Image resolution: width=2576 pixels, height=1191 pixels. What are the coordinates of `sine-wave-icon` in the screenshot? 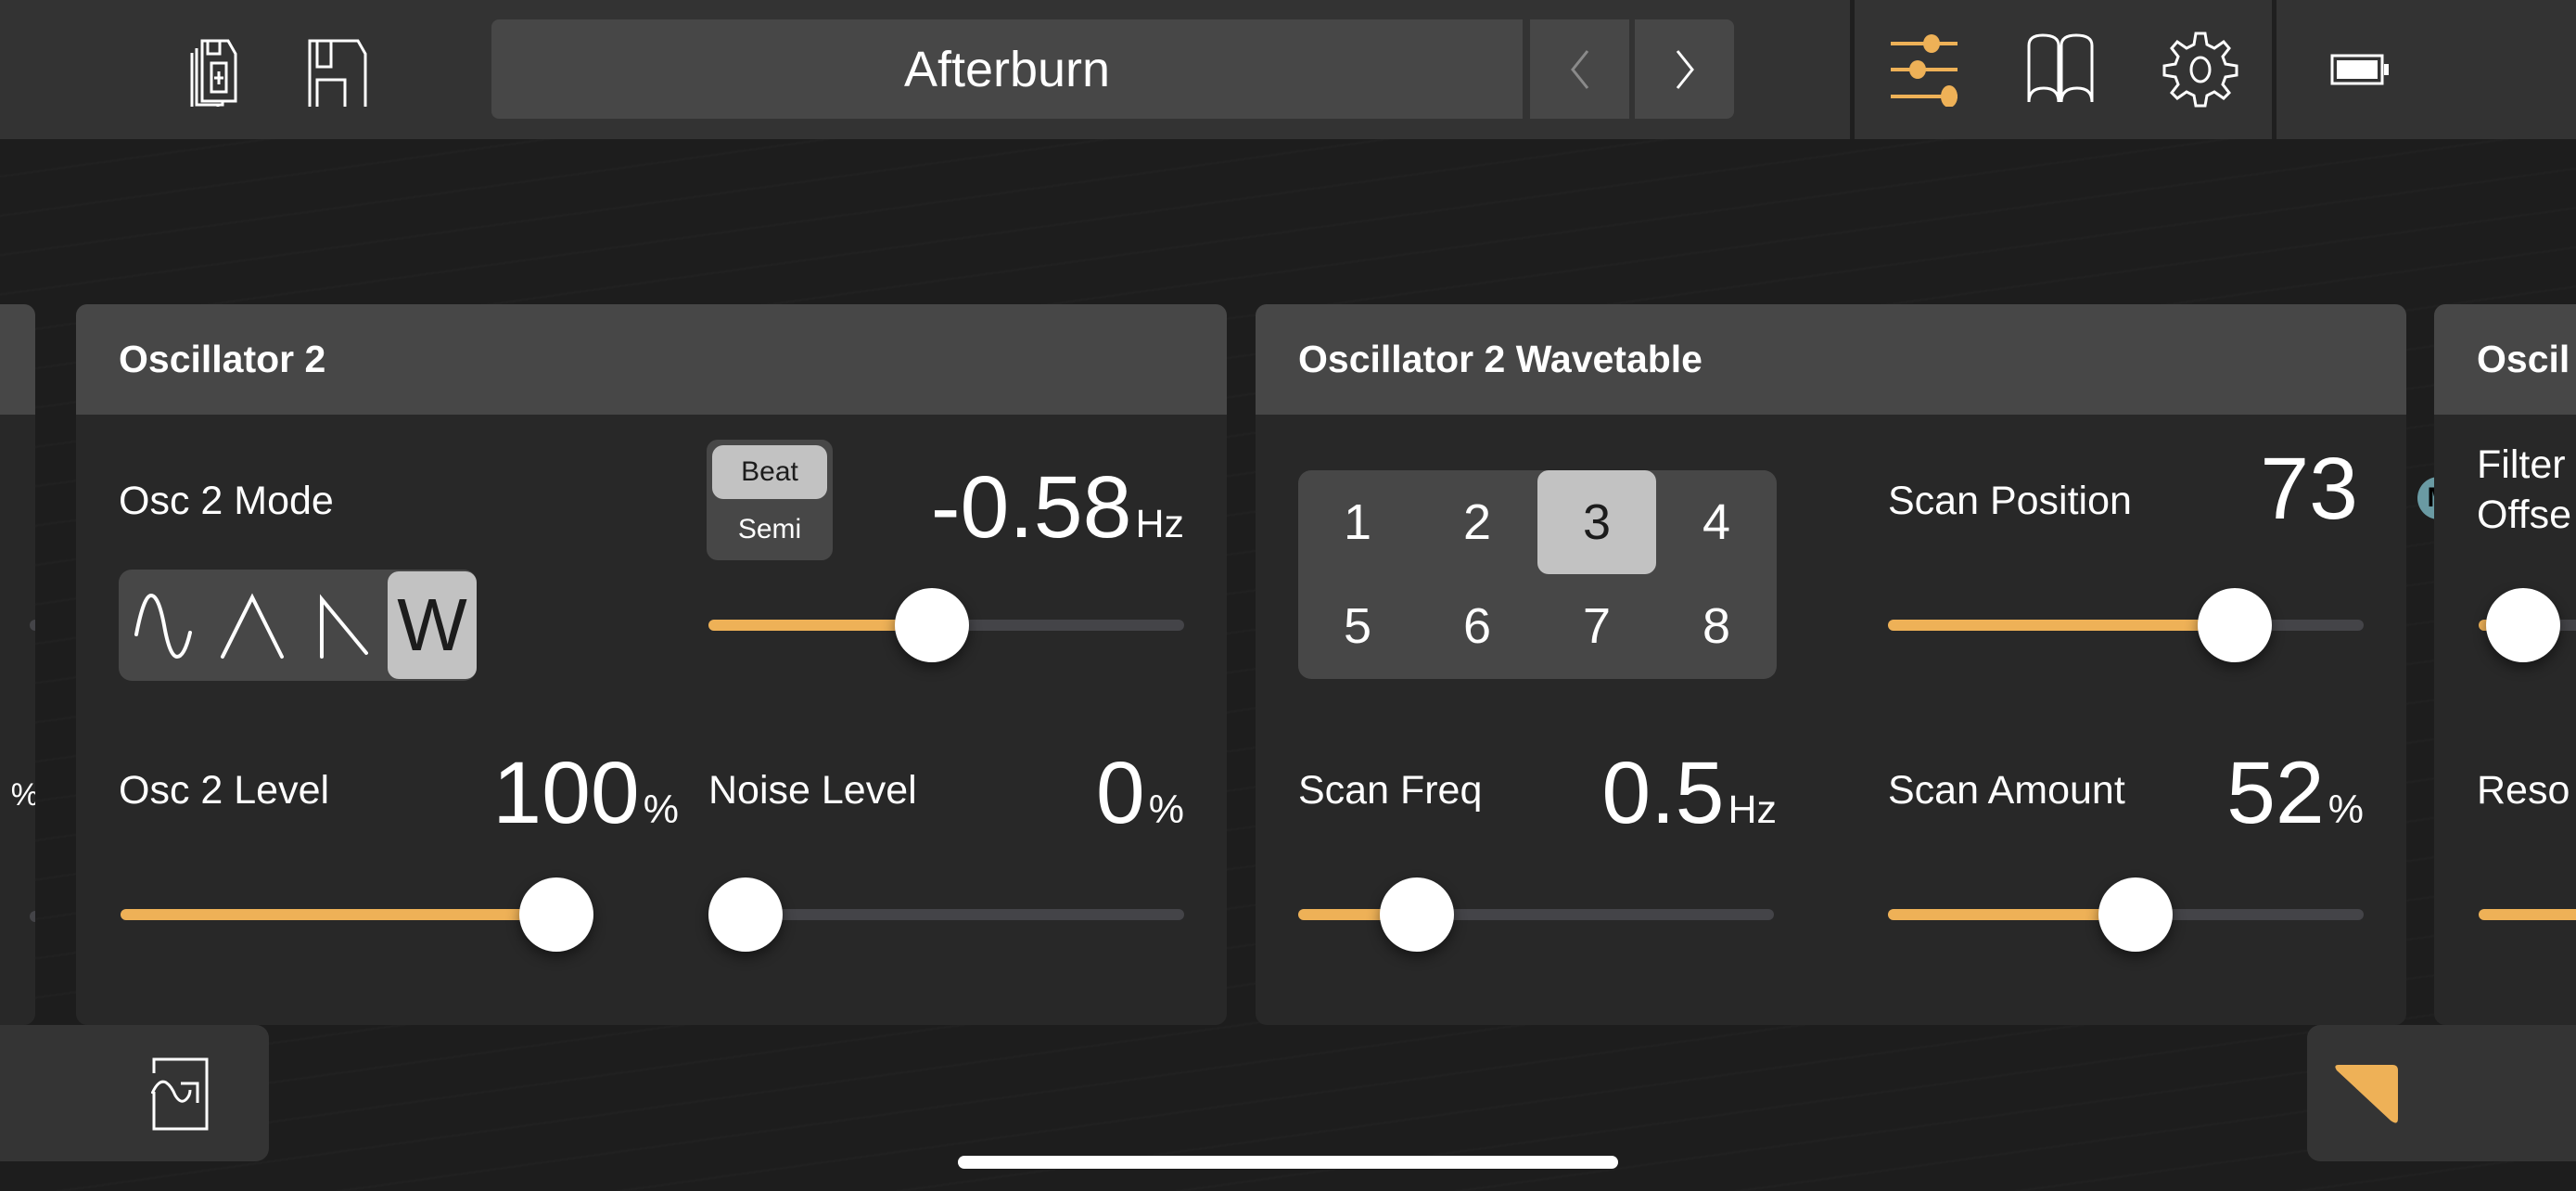 It's located at (163, 626).